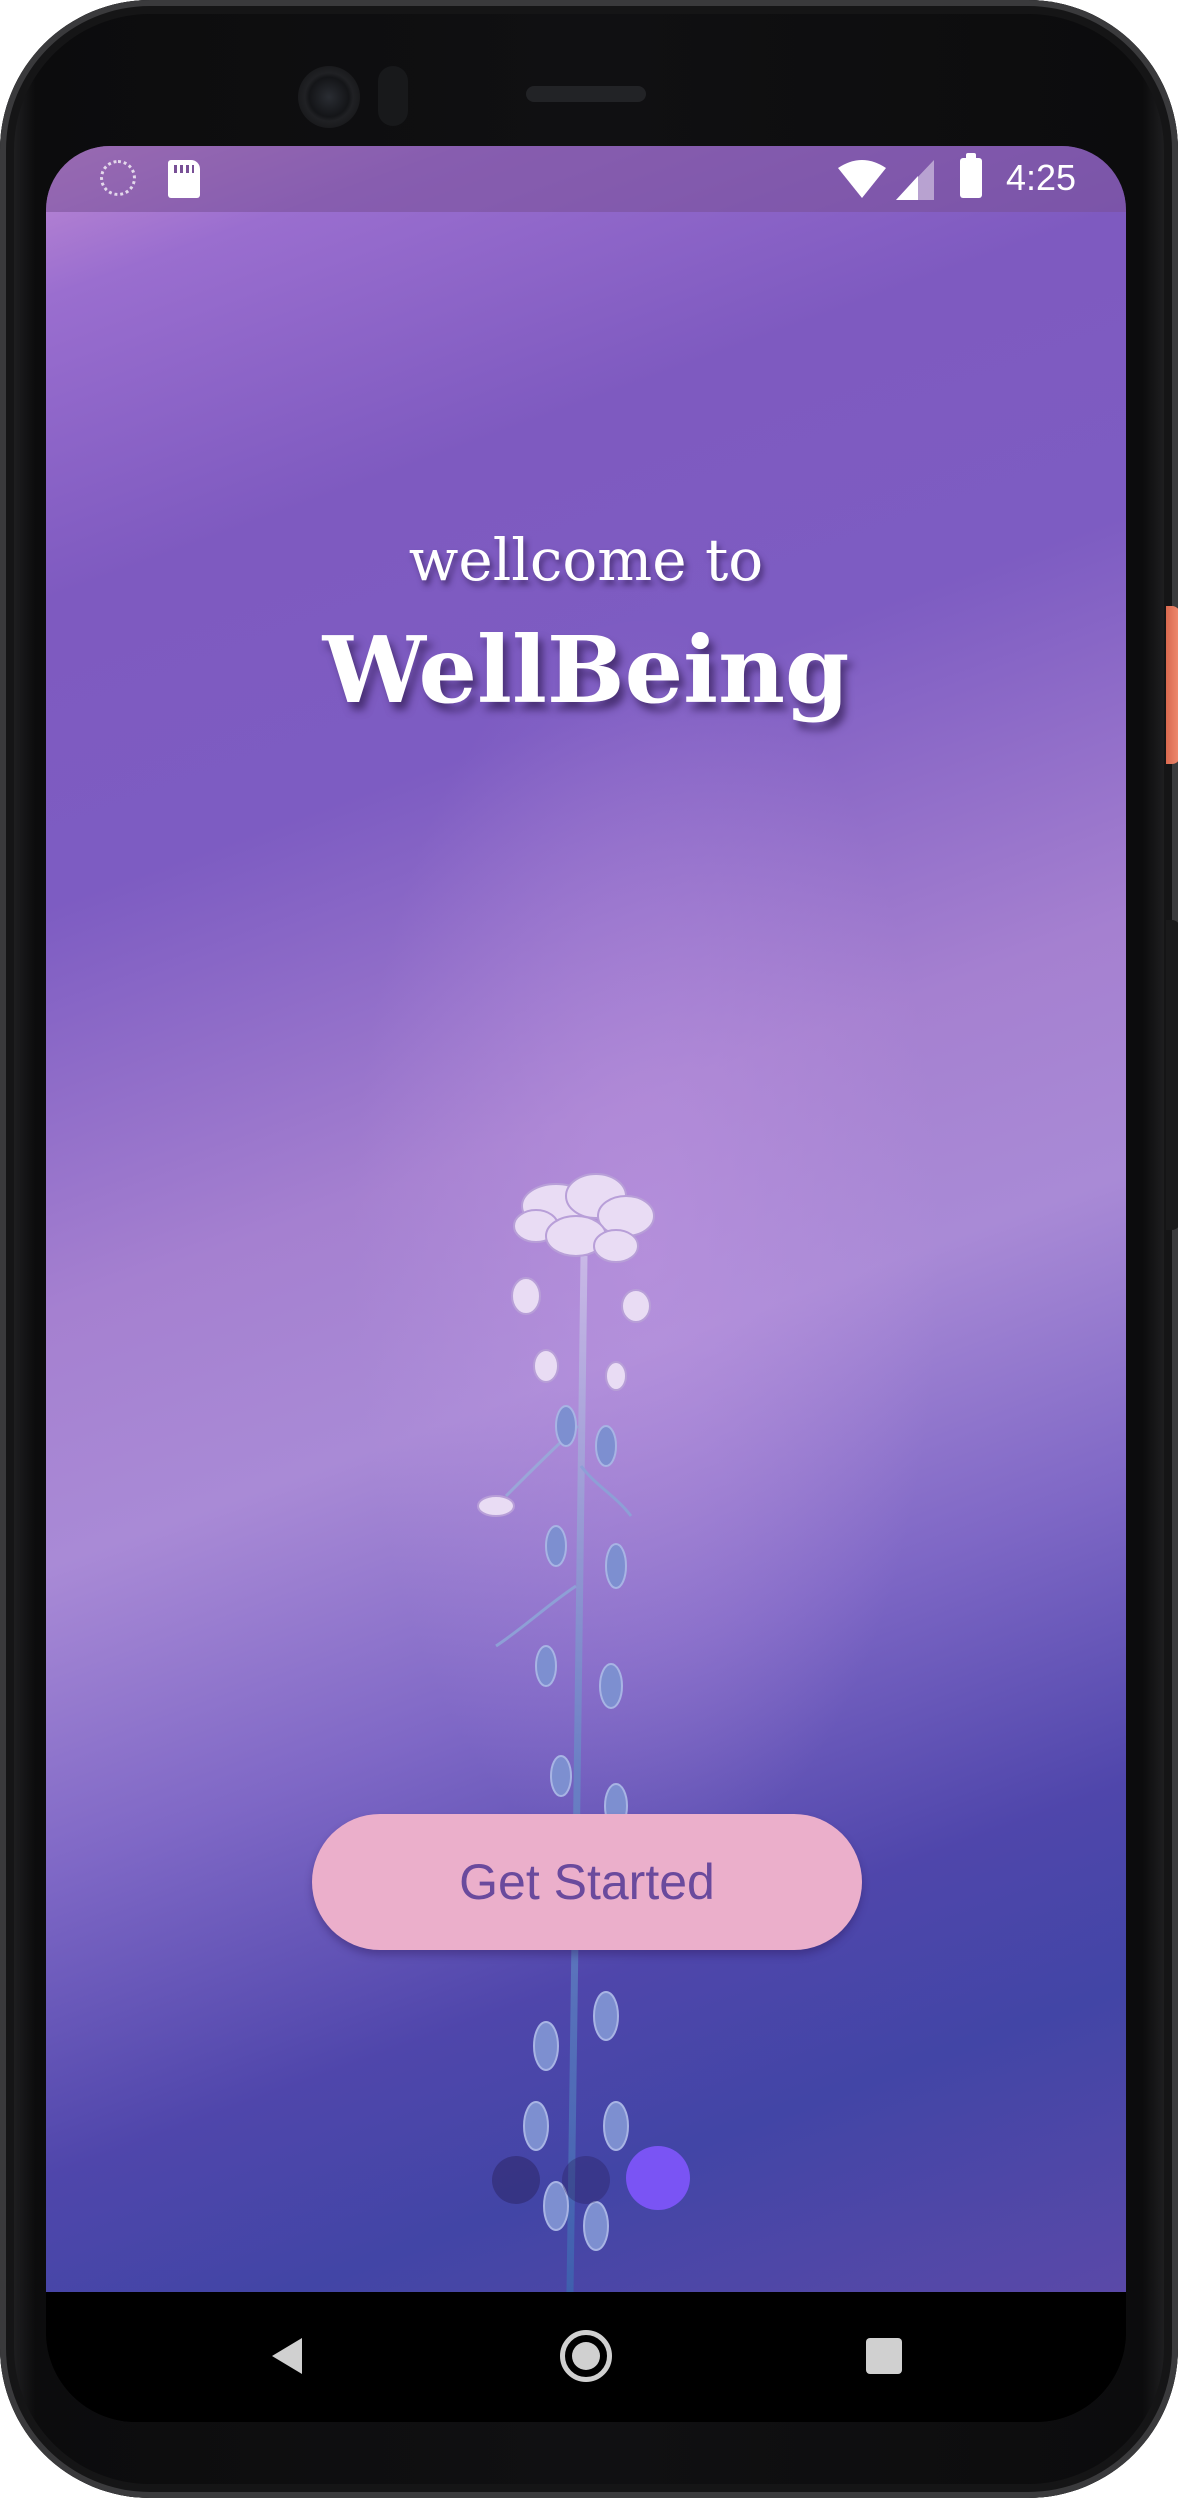  I want to click on sync-icon, so click(118, 178).